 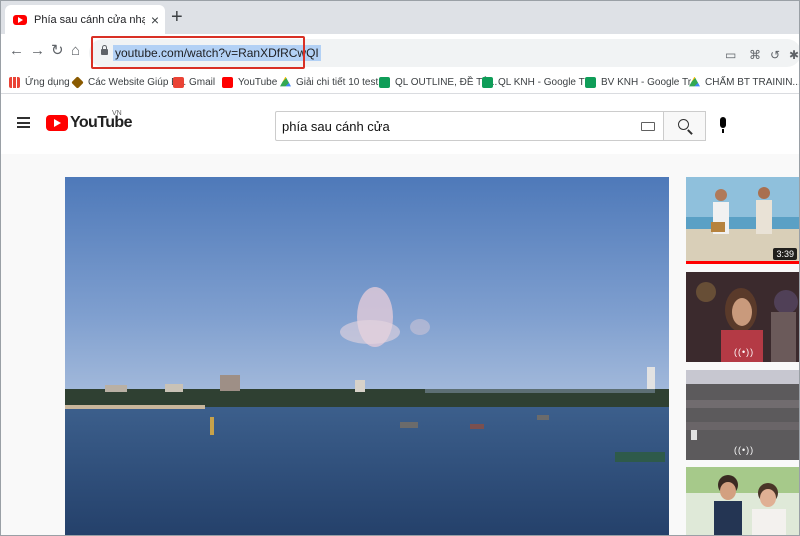 I want to click on tab-close-icon: ×, so click(x=155, y=20).